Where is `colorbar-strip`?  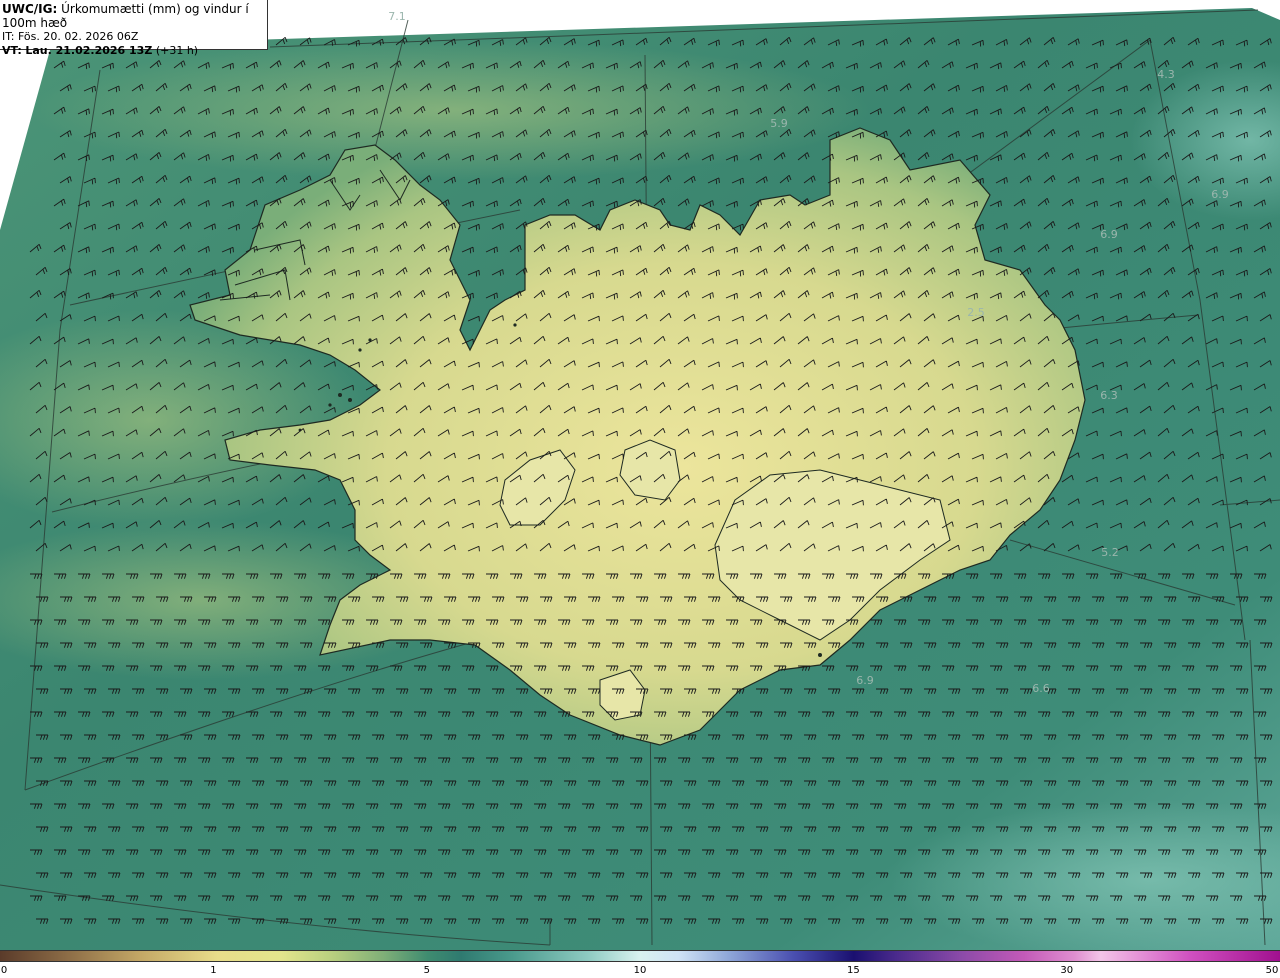 colorbar-strip is located at coordinates (640, 956).